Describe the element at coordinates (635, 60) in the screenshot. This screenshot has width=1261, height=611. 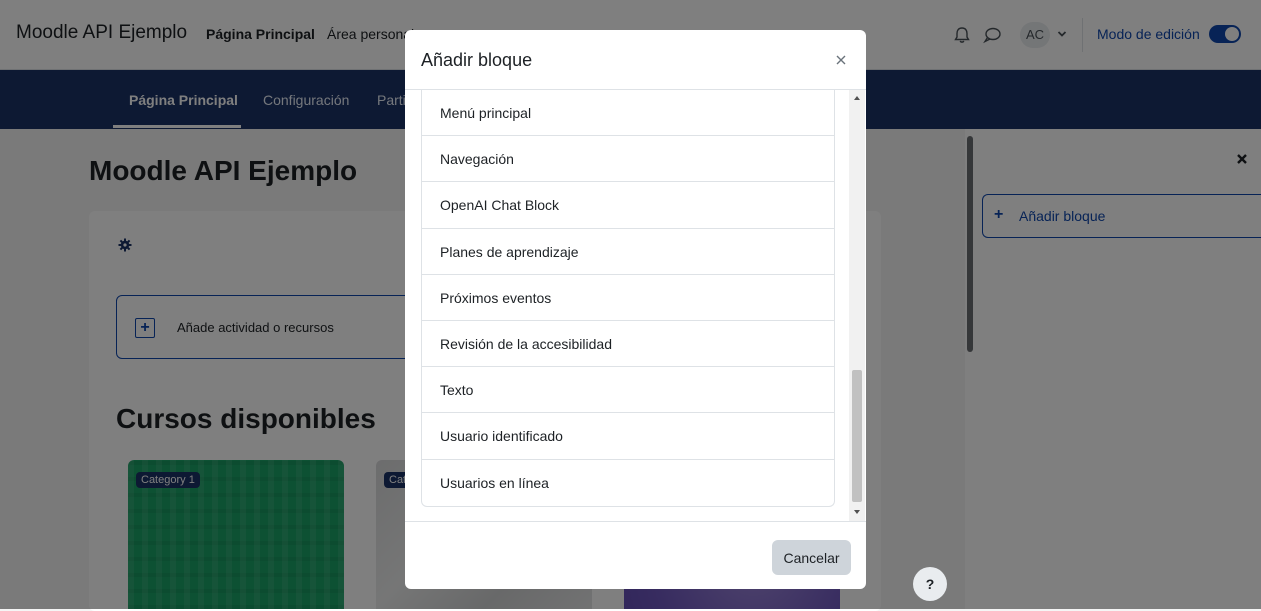
I see `modal-header: Añadir bloque` at that location.